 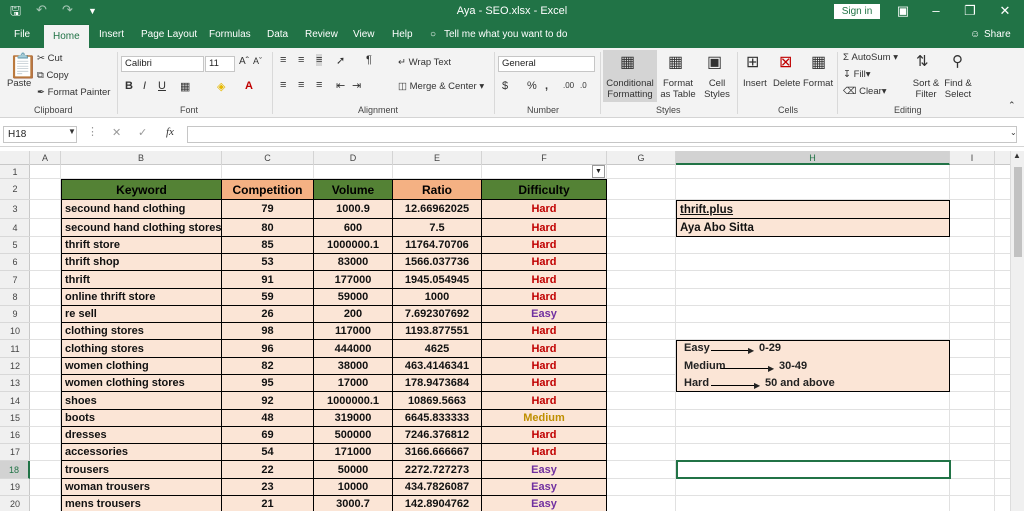 I want to click on table-cell: 17000, so click(x=353, y=383).